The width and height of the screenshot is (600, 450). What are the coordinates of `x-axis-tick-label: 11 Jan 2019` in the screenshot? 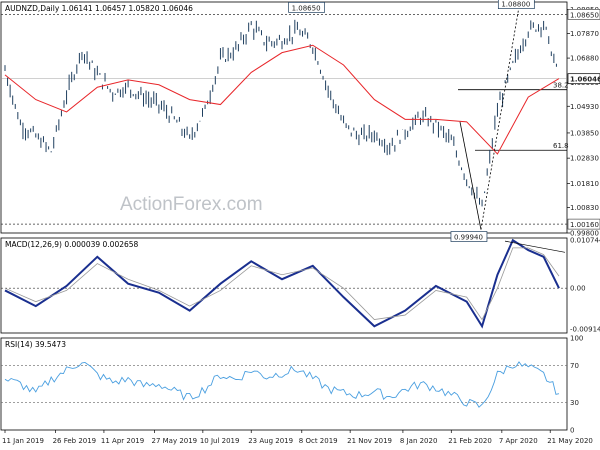 It's located at (23, 441).